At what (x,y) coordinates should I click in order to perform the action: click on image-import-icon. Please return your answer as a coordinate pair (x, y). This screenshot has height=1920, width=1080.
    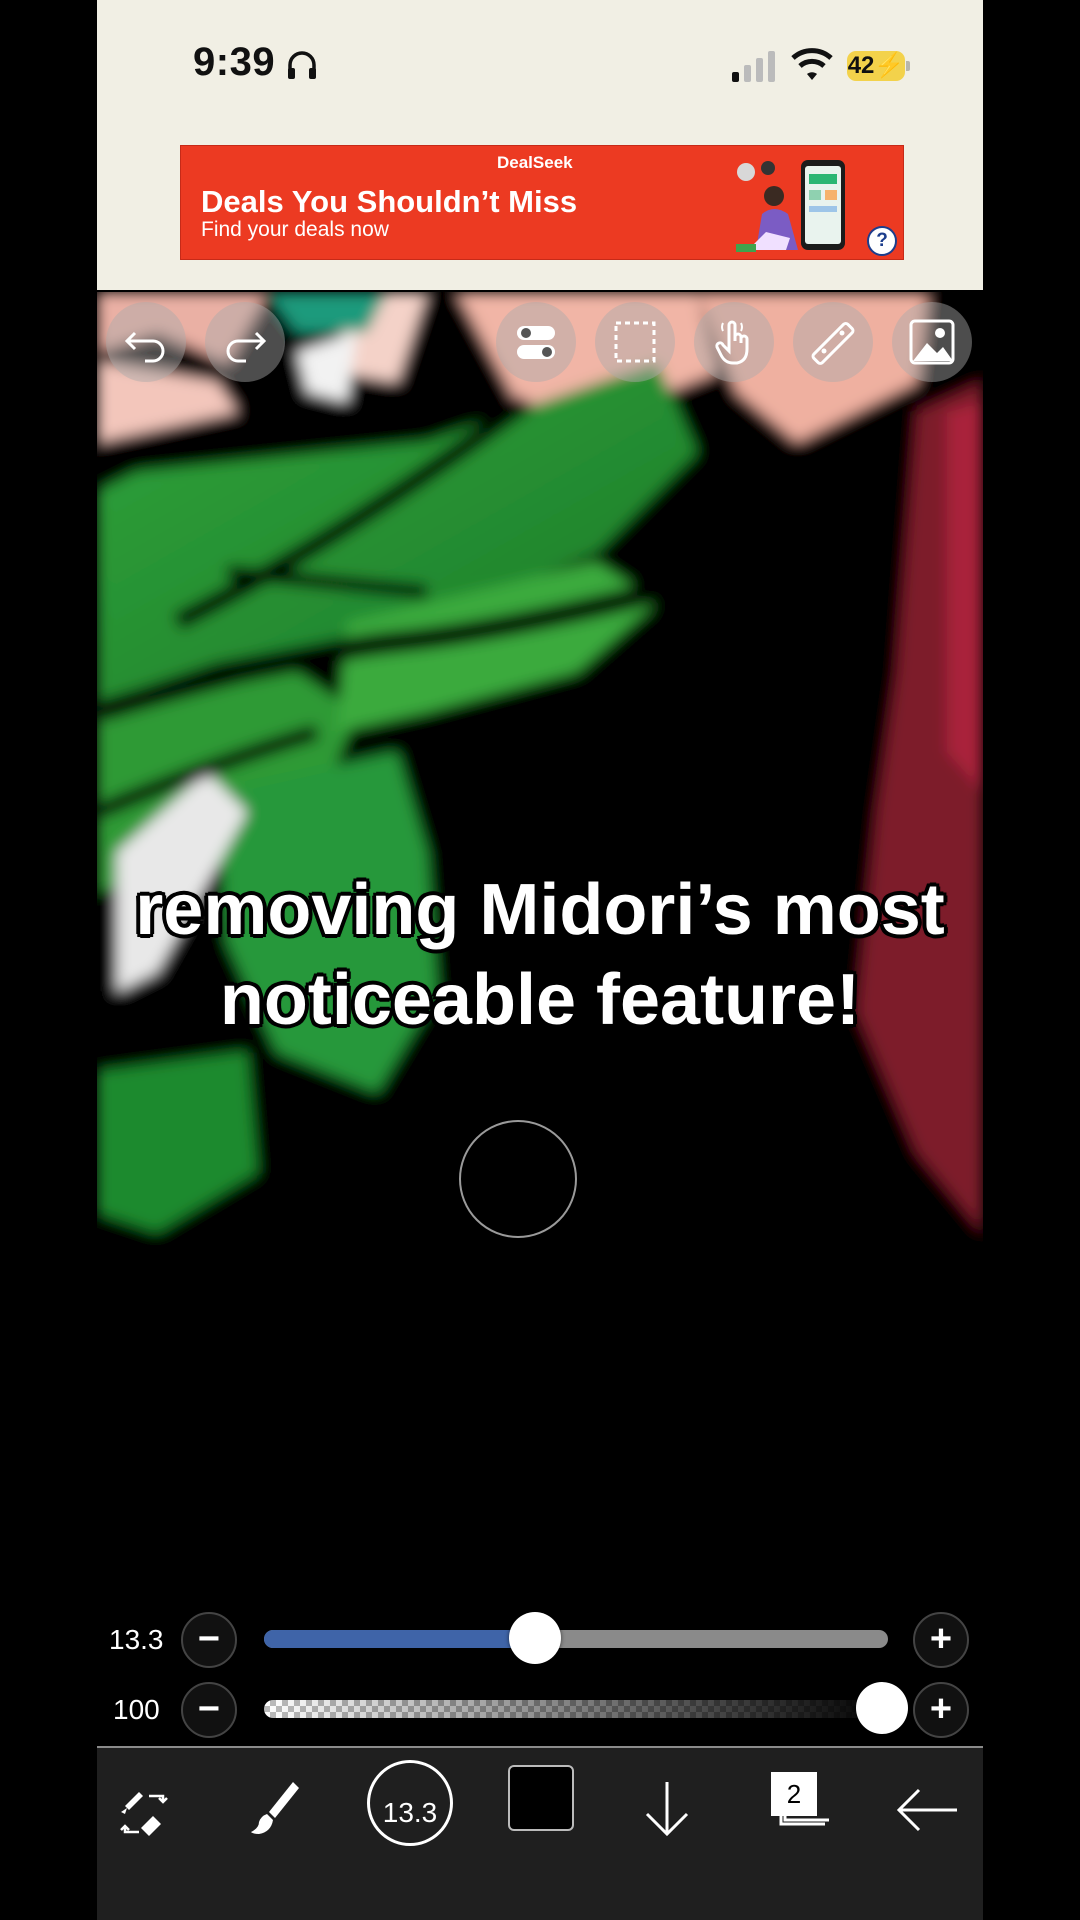
    Looking at the image, I should click on (932, 342).